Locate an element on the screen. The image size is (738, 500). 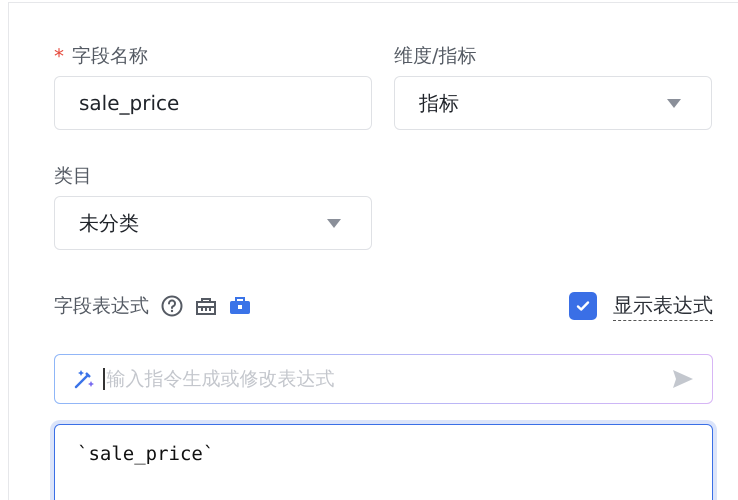
field-label: 类目 is located at coordinates (73, 176).